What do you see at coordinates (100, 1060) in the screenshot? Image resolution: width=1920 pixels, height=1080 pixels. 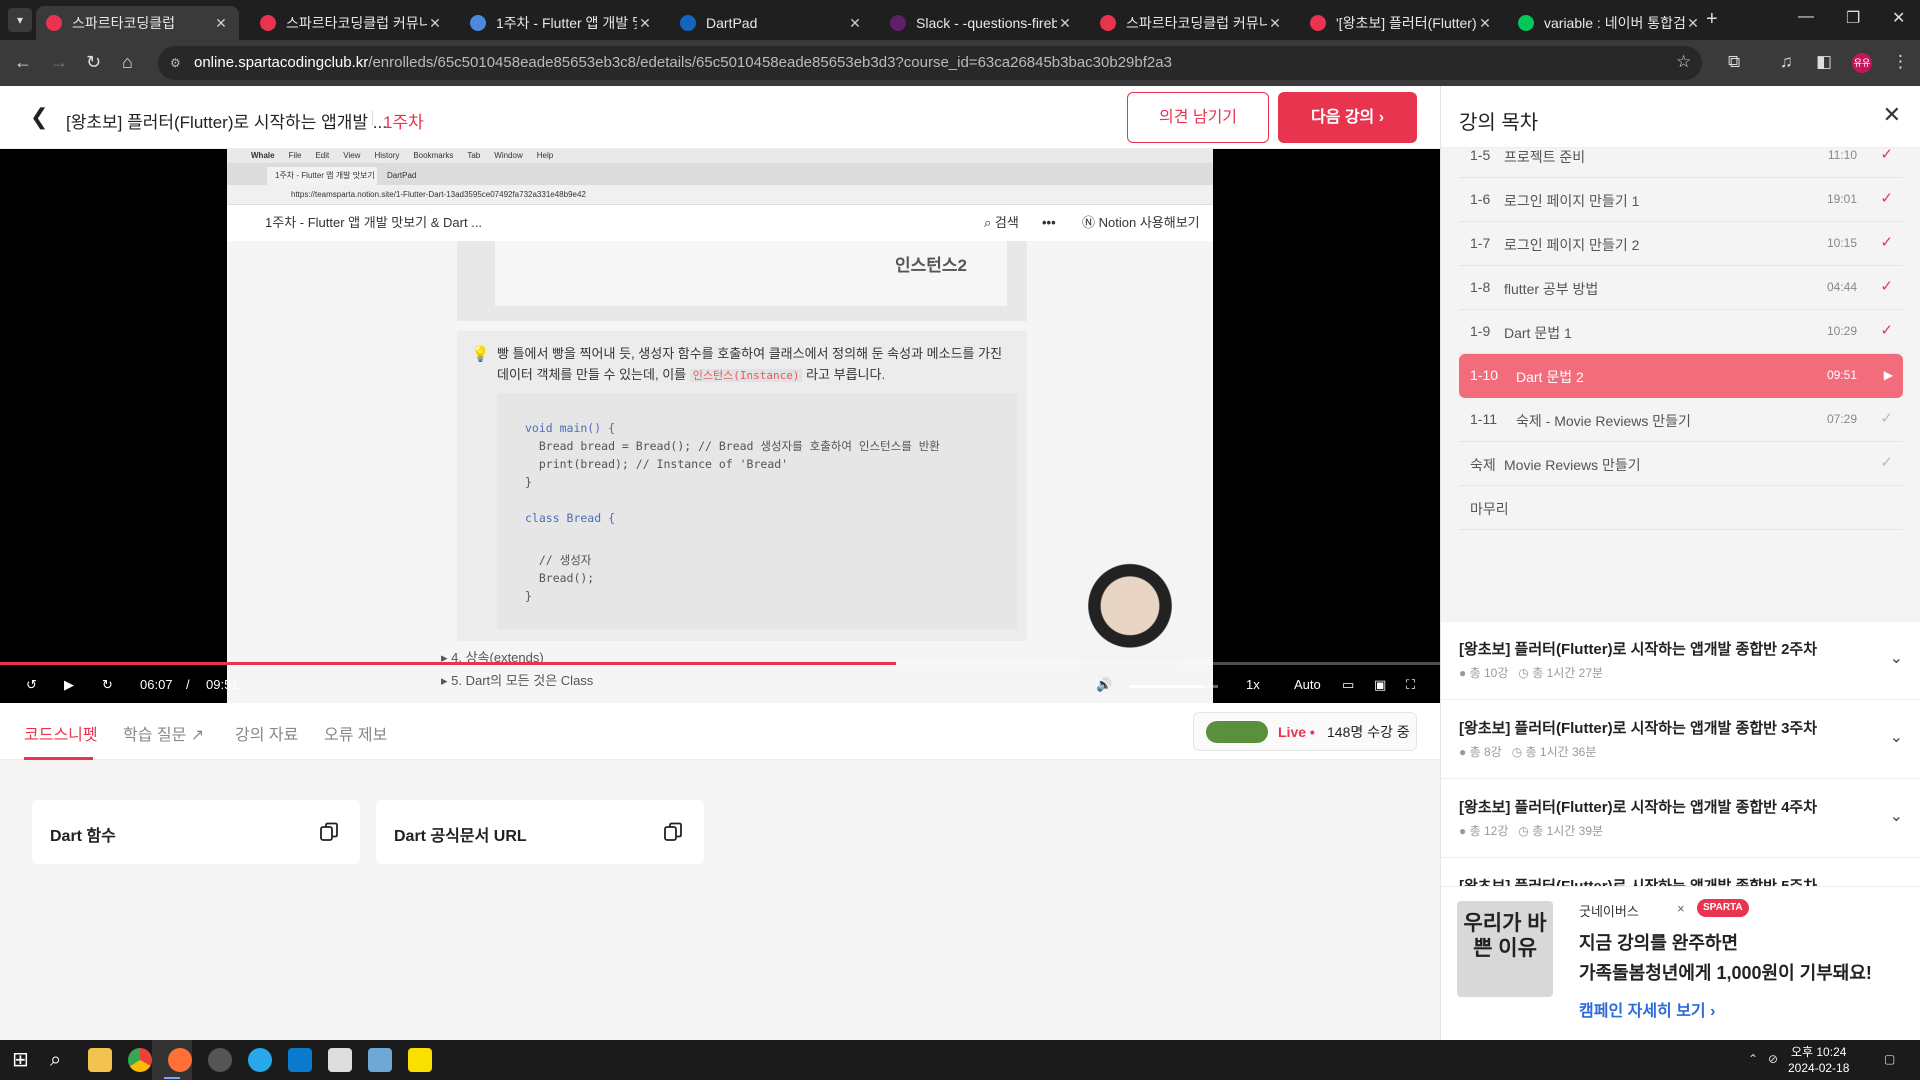 I see `file-explorer-icon` at bounding box center [100, 1060].